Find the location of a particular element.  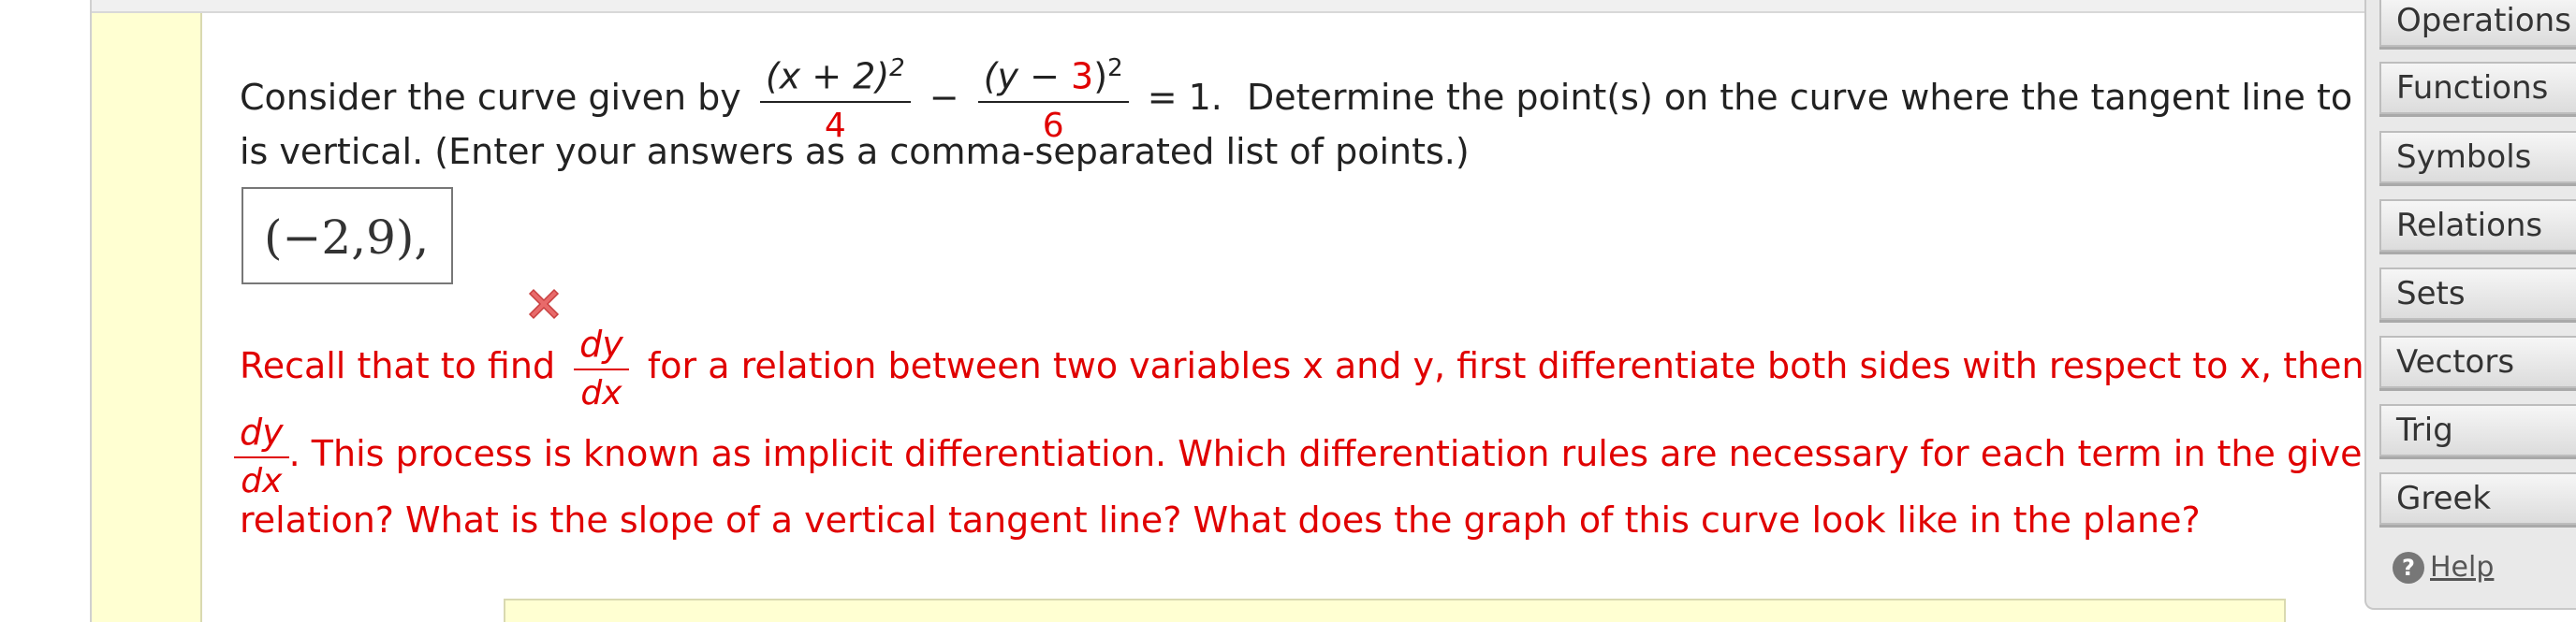

palette-operations-button: Operations is located at coordinates (2477, 24).